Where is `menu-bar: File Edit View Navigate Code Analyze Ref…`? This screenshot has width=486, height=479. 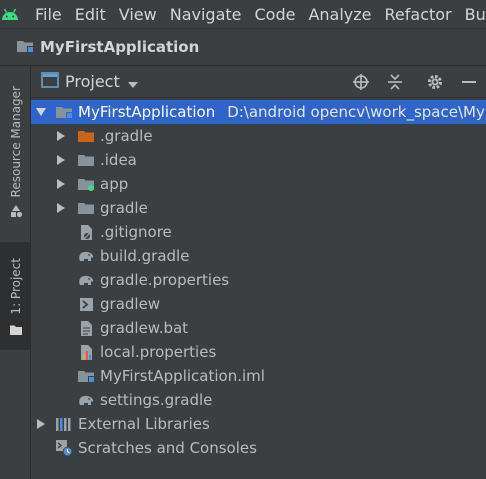
menu-bar: File Edit View Navigate Code Analyze Ref… is located at coordinates (243, 14).